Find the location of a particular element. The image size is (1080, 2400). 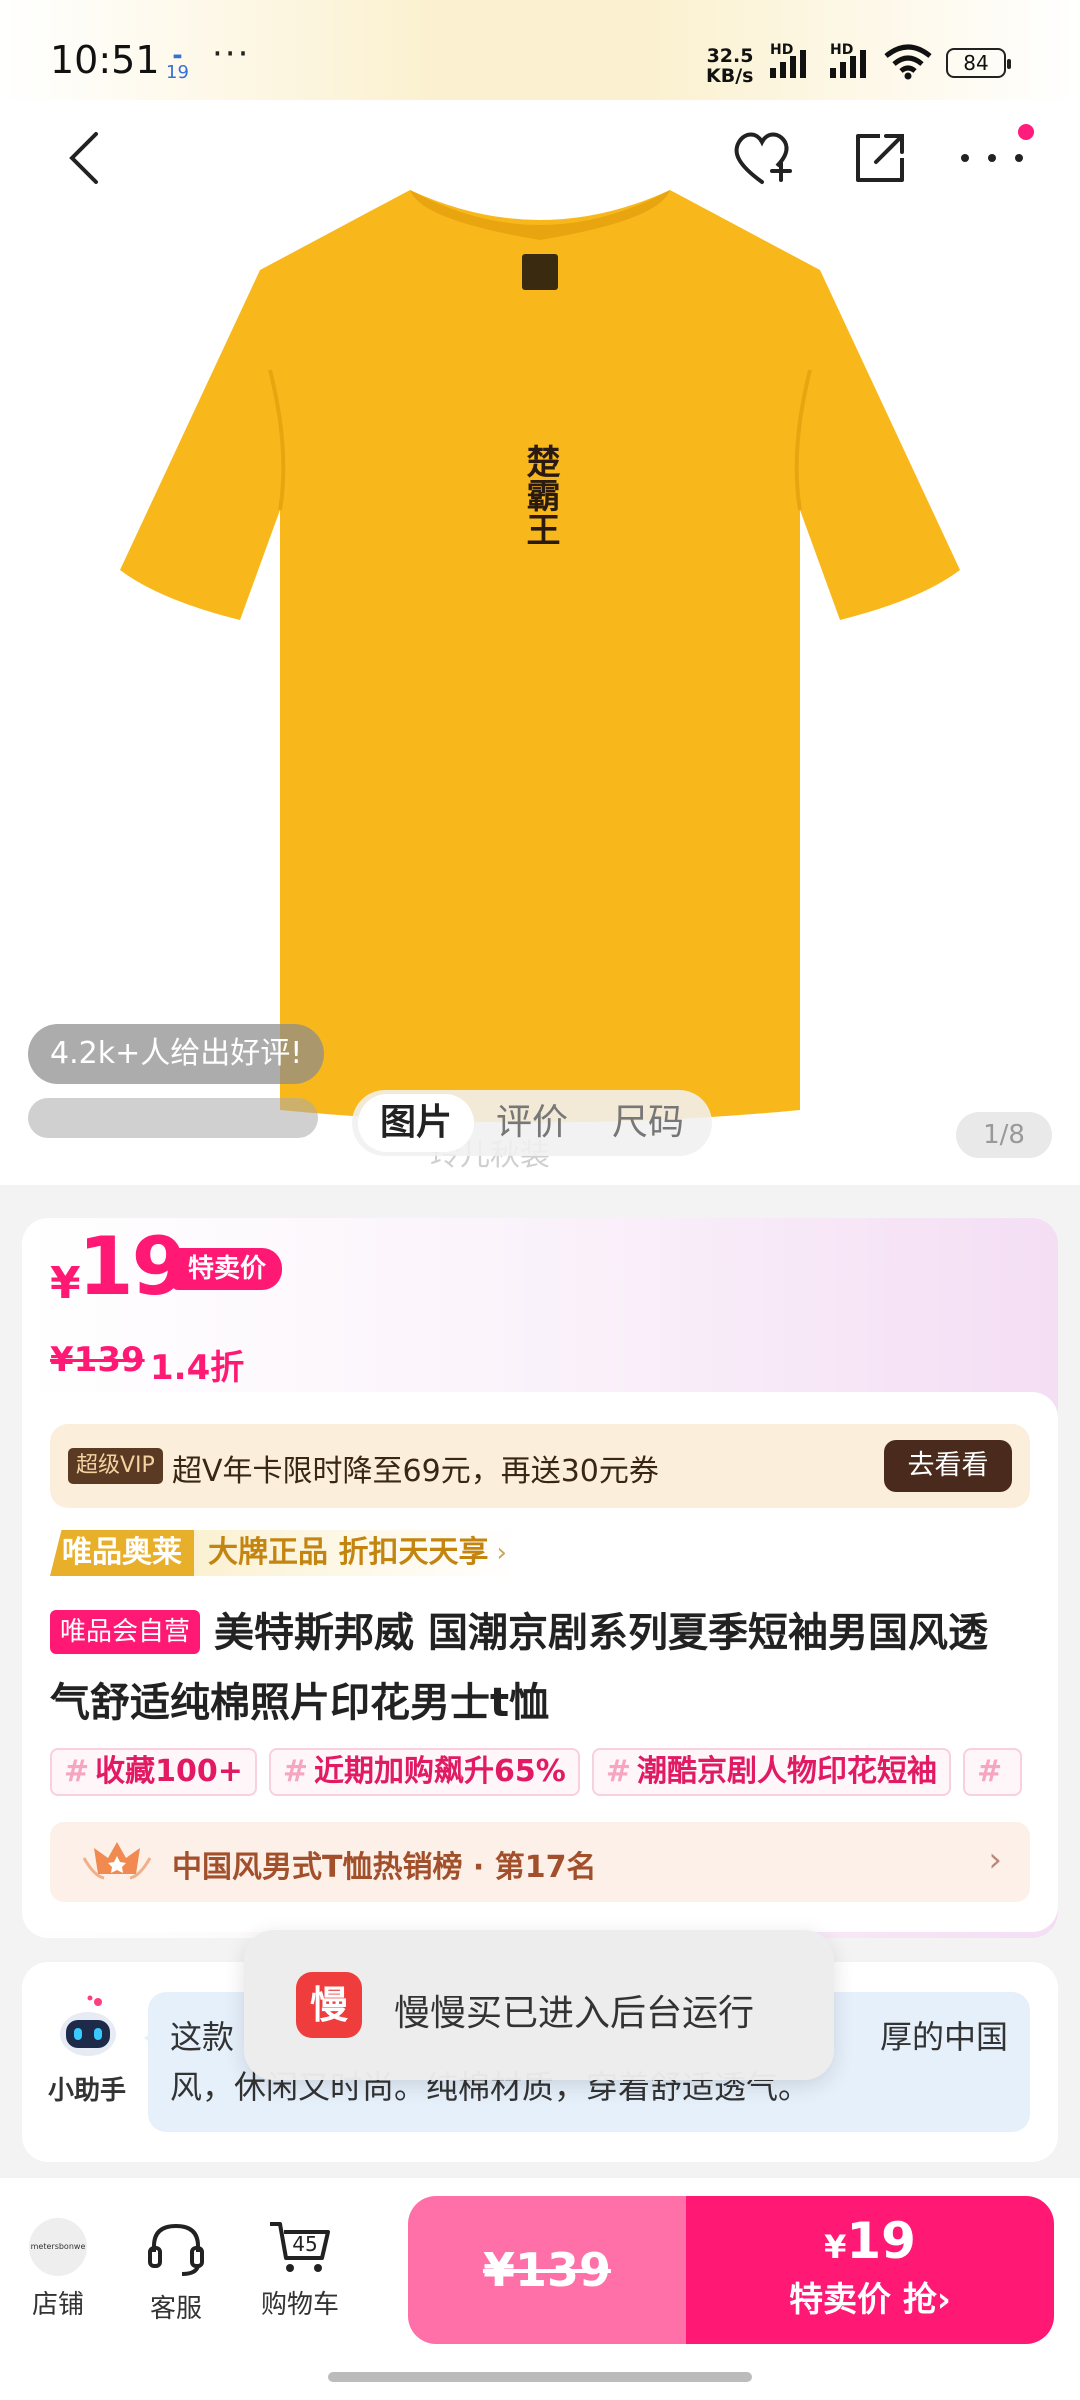

store-button: metersbonwe 店铺 is located at coordinates (58, 2269).